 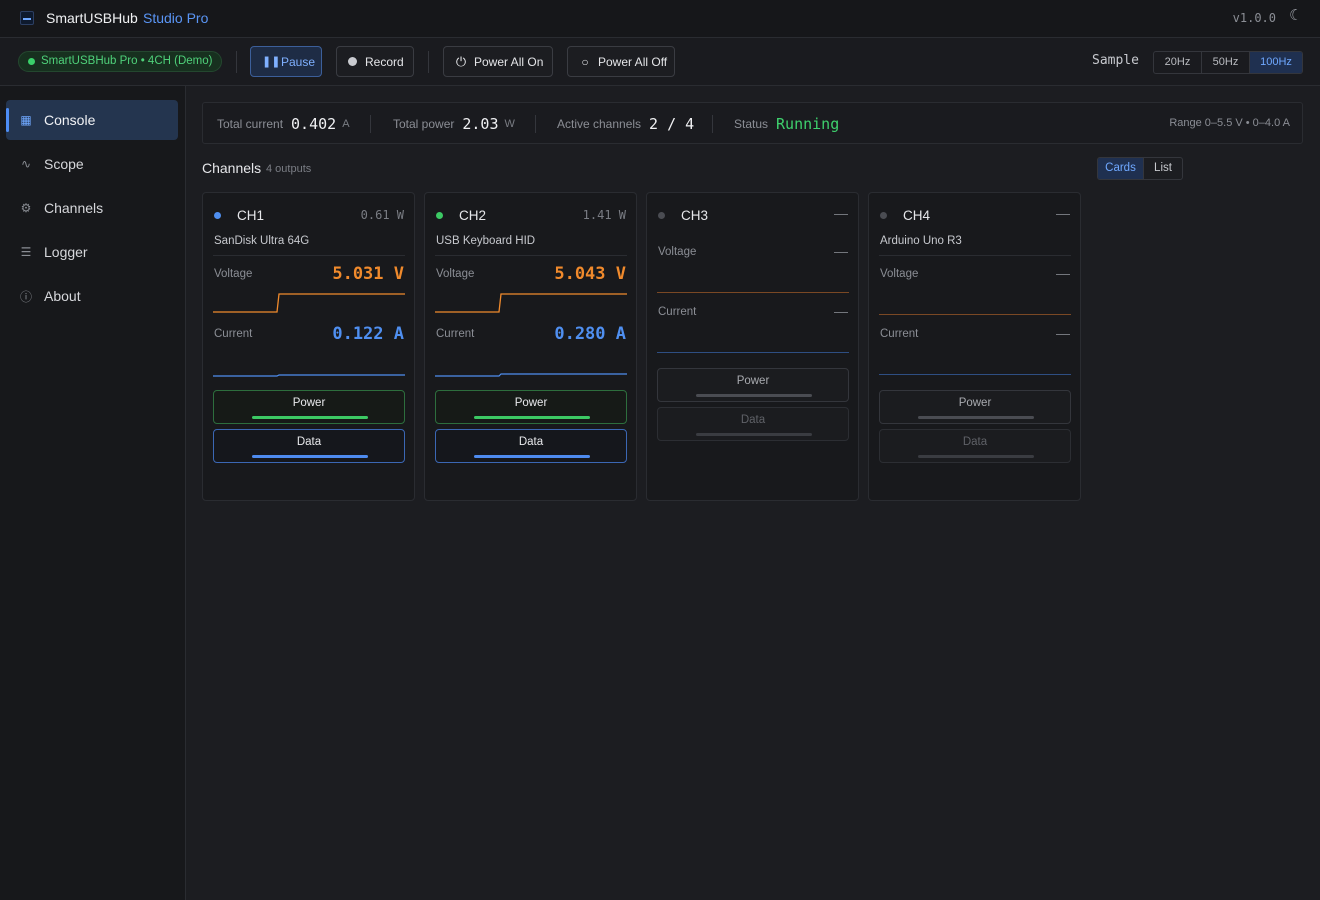 What do you see at coordinates (74, 208) in the screenshot?
I see `sidebar-item-label: Channels` at bounding box center [74, 208].